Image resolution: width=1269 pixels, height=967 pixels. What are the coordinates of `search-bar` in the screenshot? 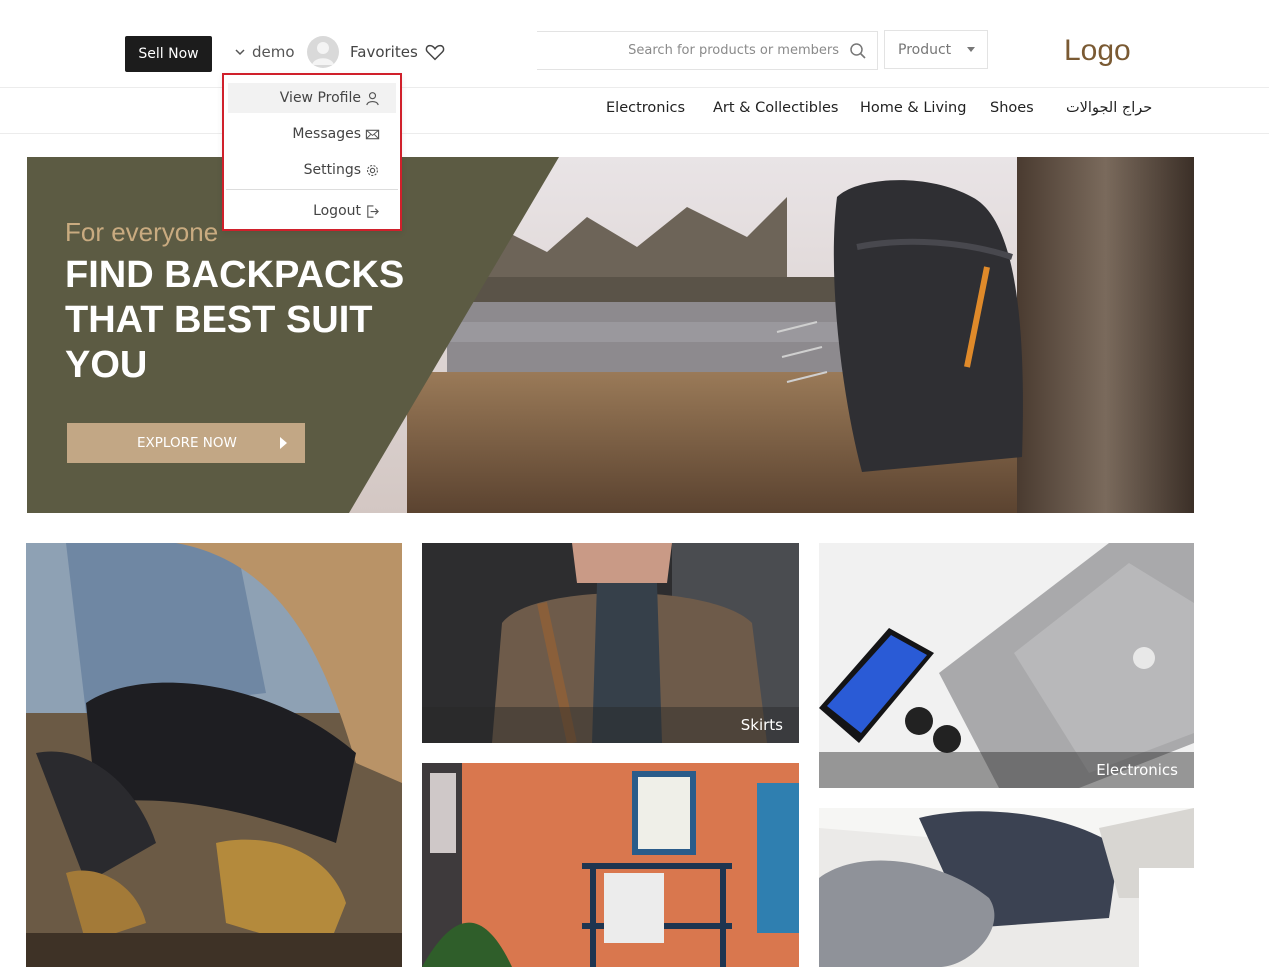 It's located at (707, 50).